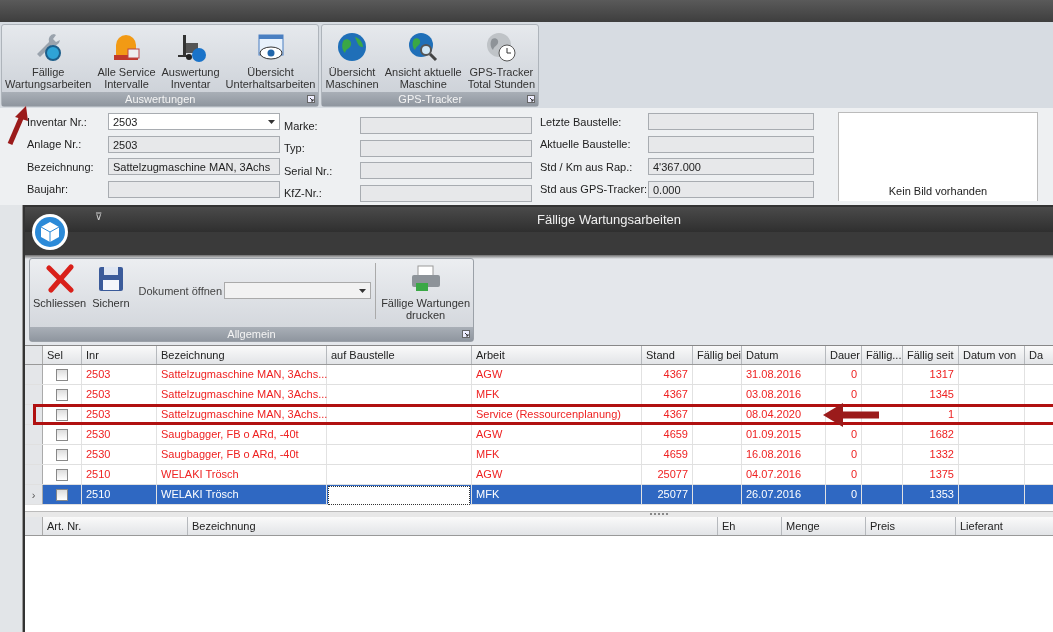  I want to click on ribbon-button: Auswertung Inventar, so click(190, 57).